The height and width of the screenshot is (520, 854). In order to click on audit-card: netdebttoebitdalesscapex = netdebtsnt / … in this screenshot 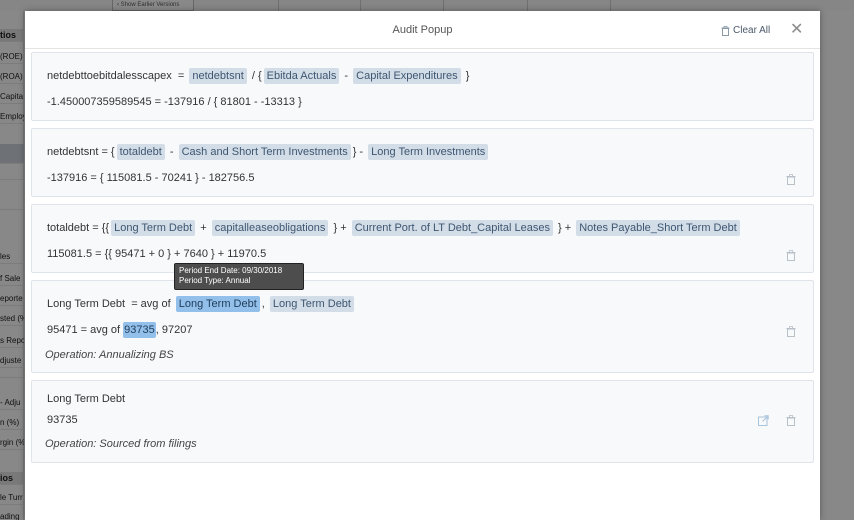, I will do `click(422, 86)`.